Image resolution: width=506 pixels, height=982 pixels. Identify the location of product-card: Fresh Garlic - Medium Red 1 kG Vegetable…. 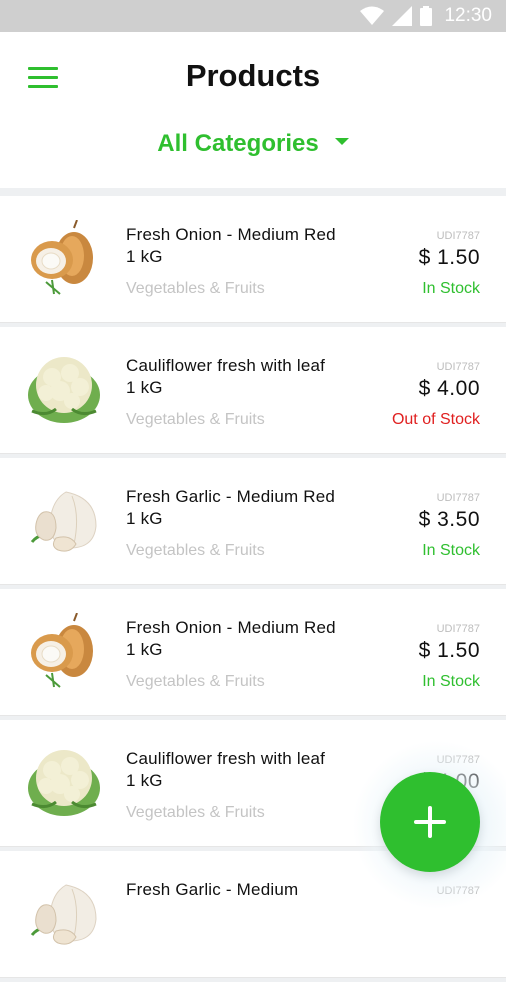
(253, 521).